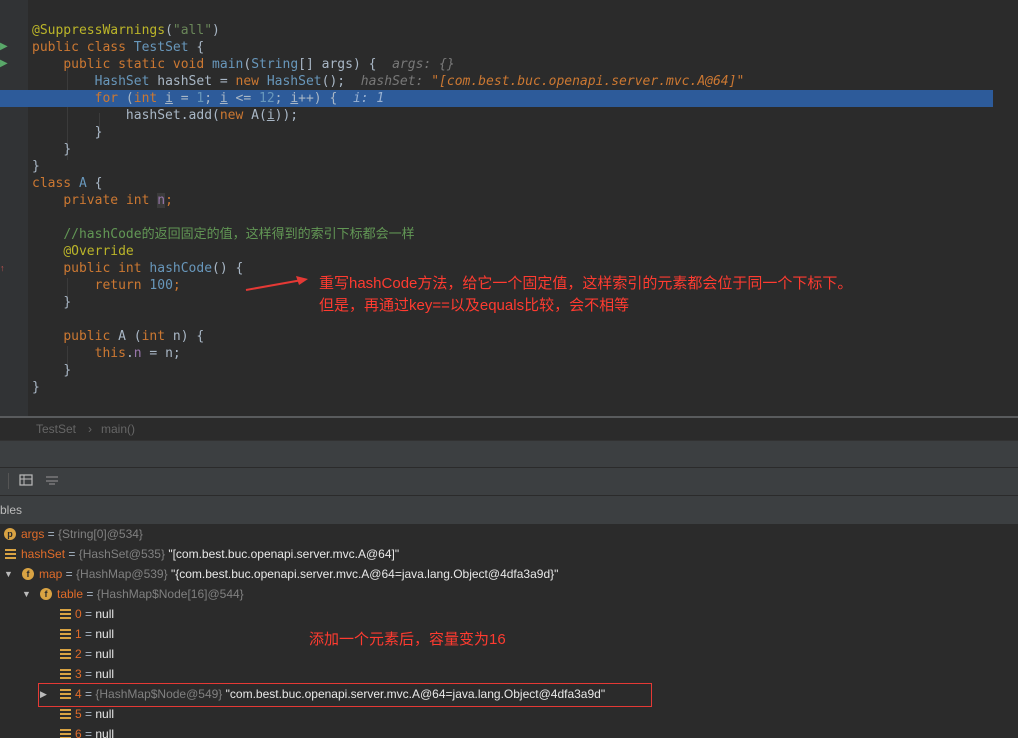 The height and width of the screenshot is (738, 1018). I want to click on capacity-annotation: 添加一个元素后，容量变为16, so click(407, 639).